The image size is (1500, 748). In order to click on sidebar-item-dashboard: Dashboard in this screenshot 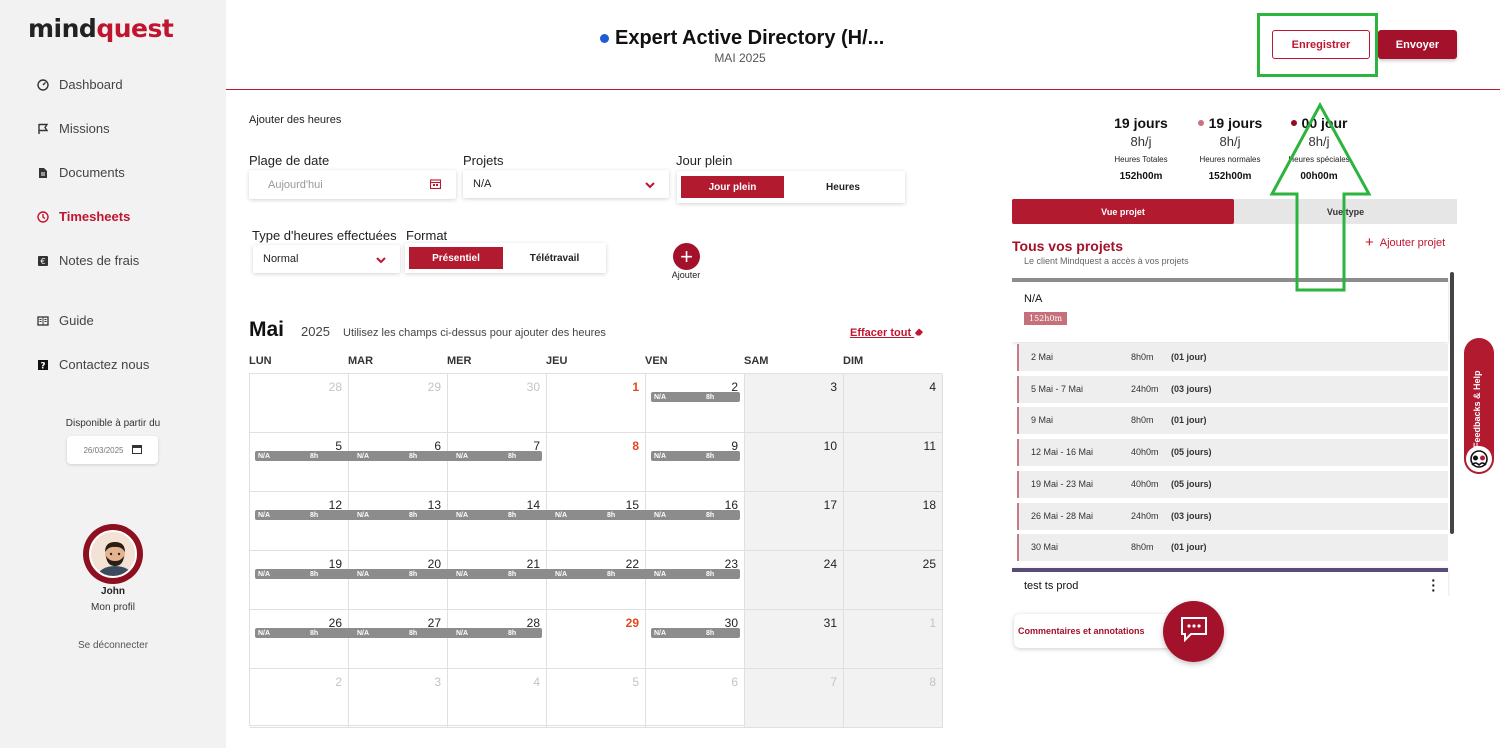, I will do `click(79, 84)`.